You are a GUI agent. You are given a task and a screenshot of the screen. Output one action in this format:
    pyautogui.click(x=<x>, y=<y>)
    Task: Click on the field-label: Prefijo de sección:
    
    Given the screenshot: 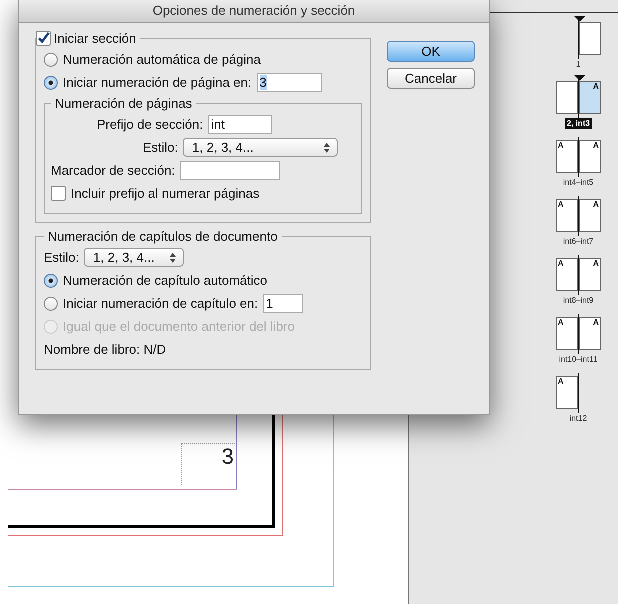 What is the action you would take?
    pyautogui.click(x=150, y=124)
    